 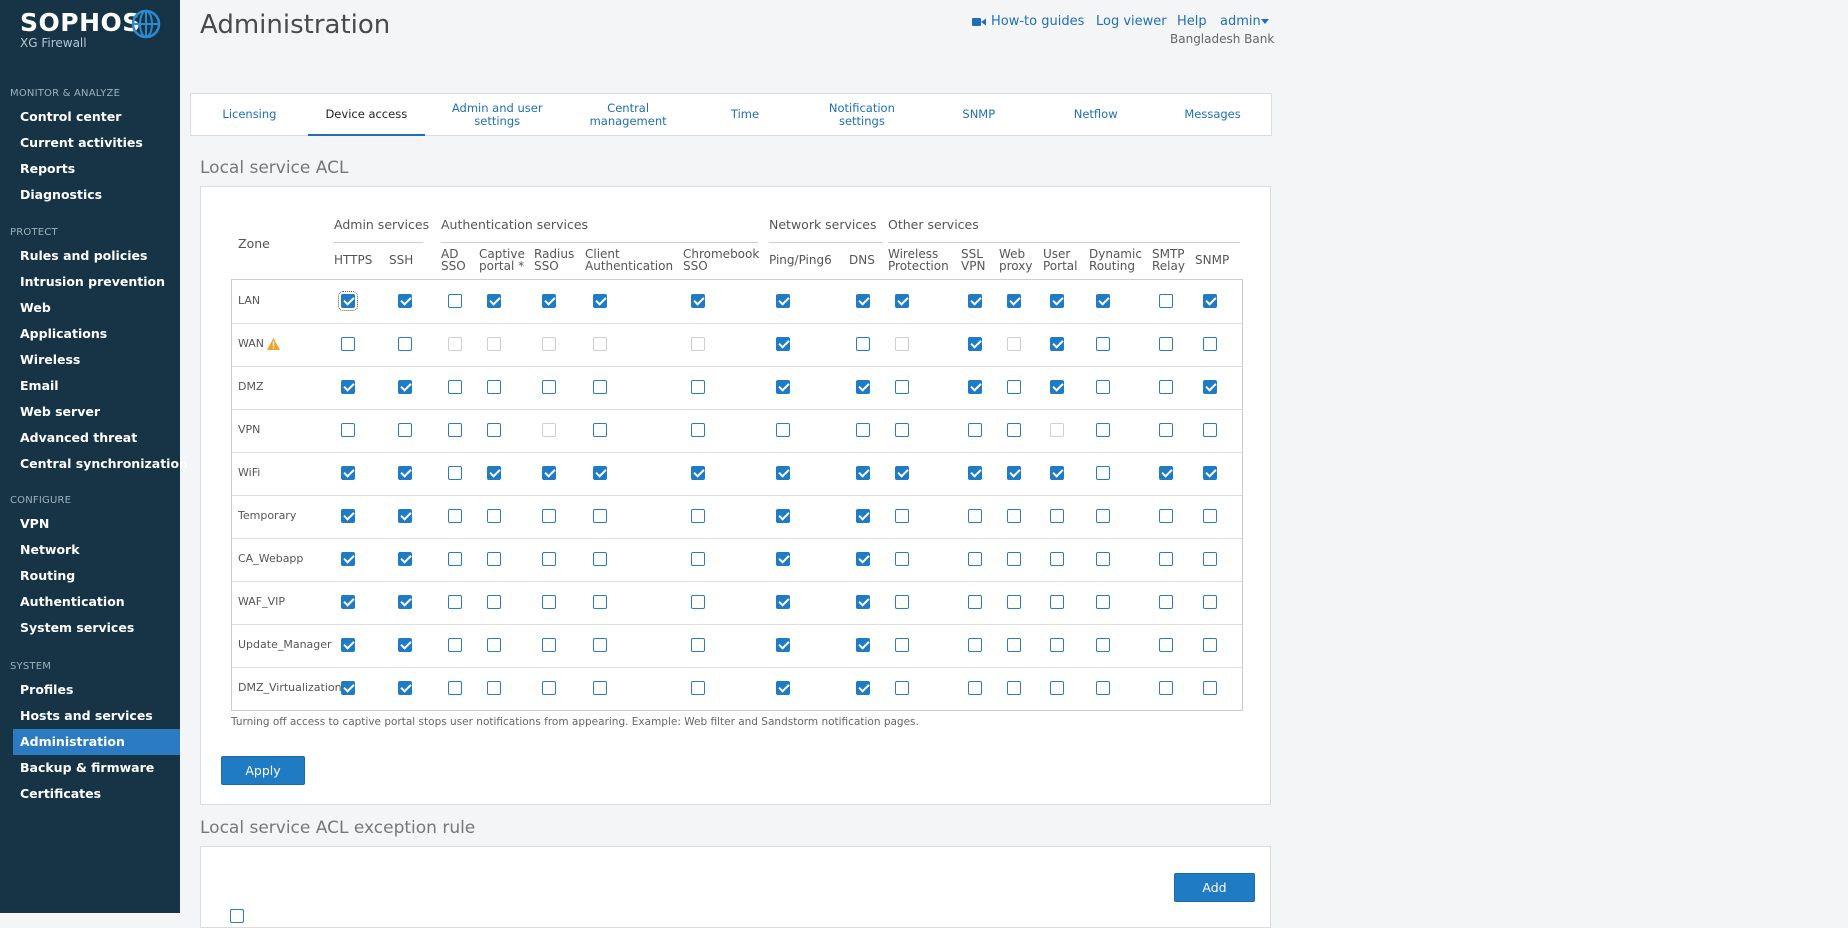 What do you see at coordinates (1014, 602) in the screenshot?
I see `checkbox-waf-vip-web-proxy` at bounding box center [1014, 602].